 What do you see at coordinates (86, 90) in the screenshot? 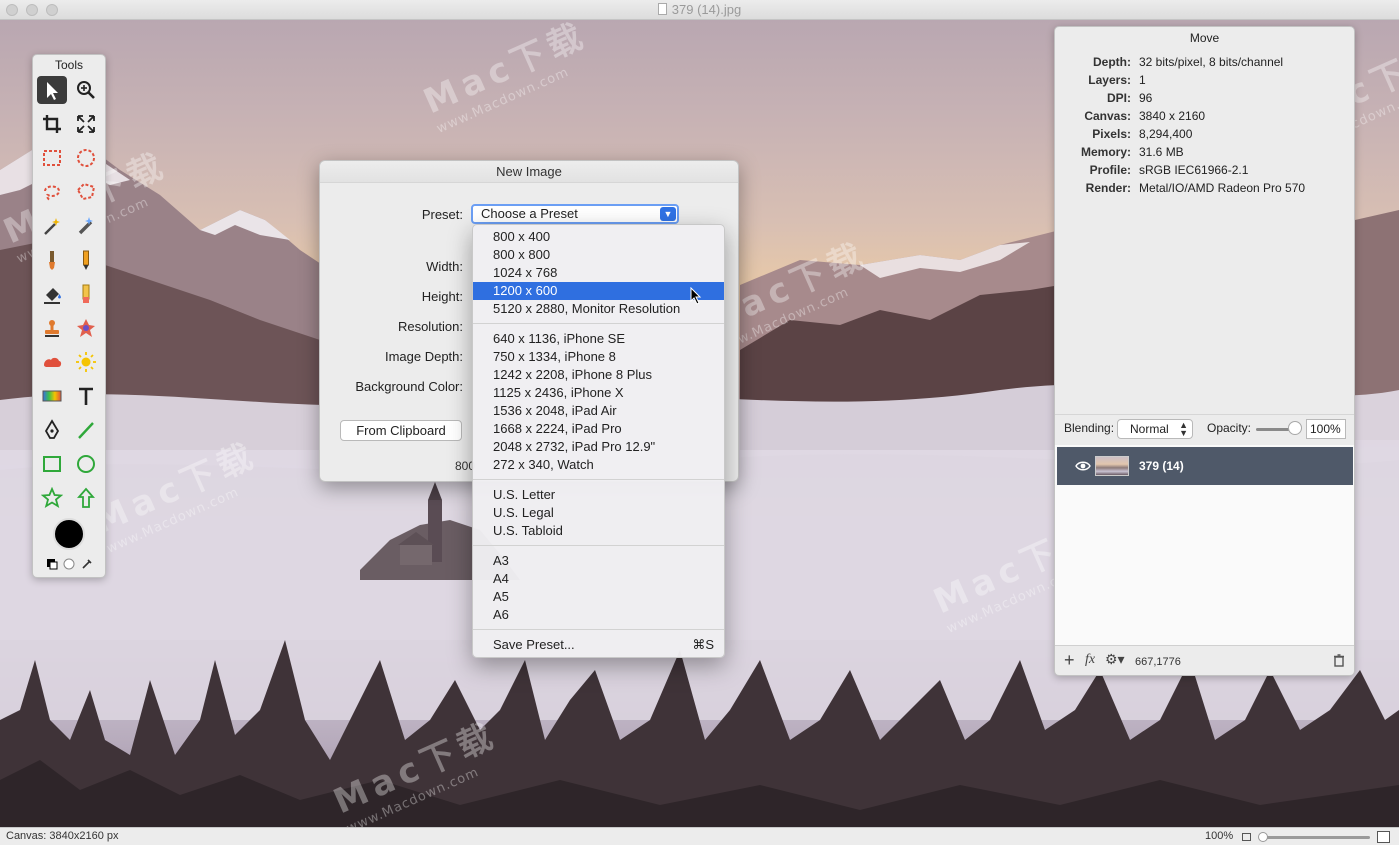
I see `zoom-tool` at bounding box center [86, 90].